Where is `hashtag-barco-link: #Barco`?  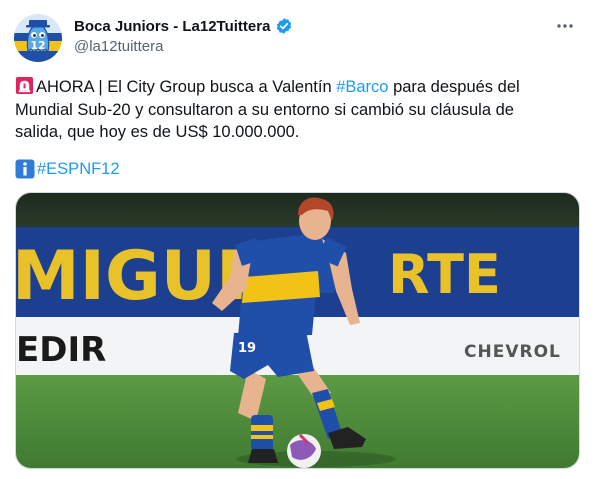 hashtag-barco-link: #Barco is located at coordinates (362, 87).